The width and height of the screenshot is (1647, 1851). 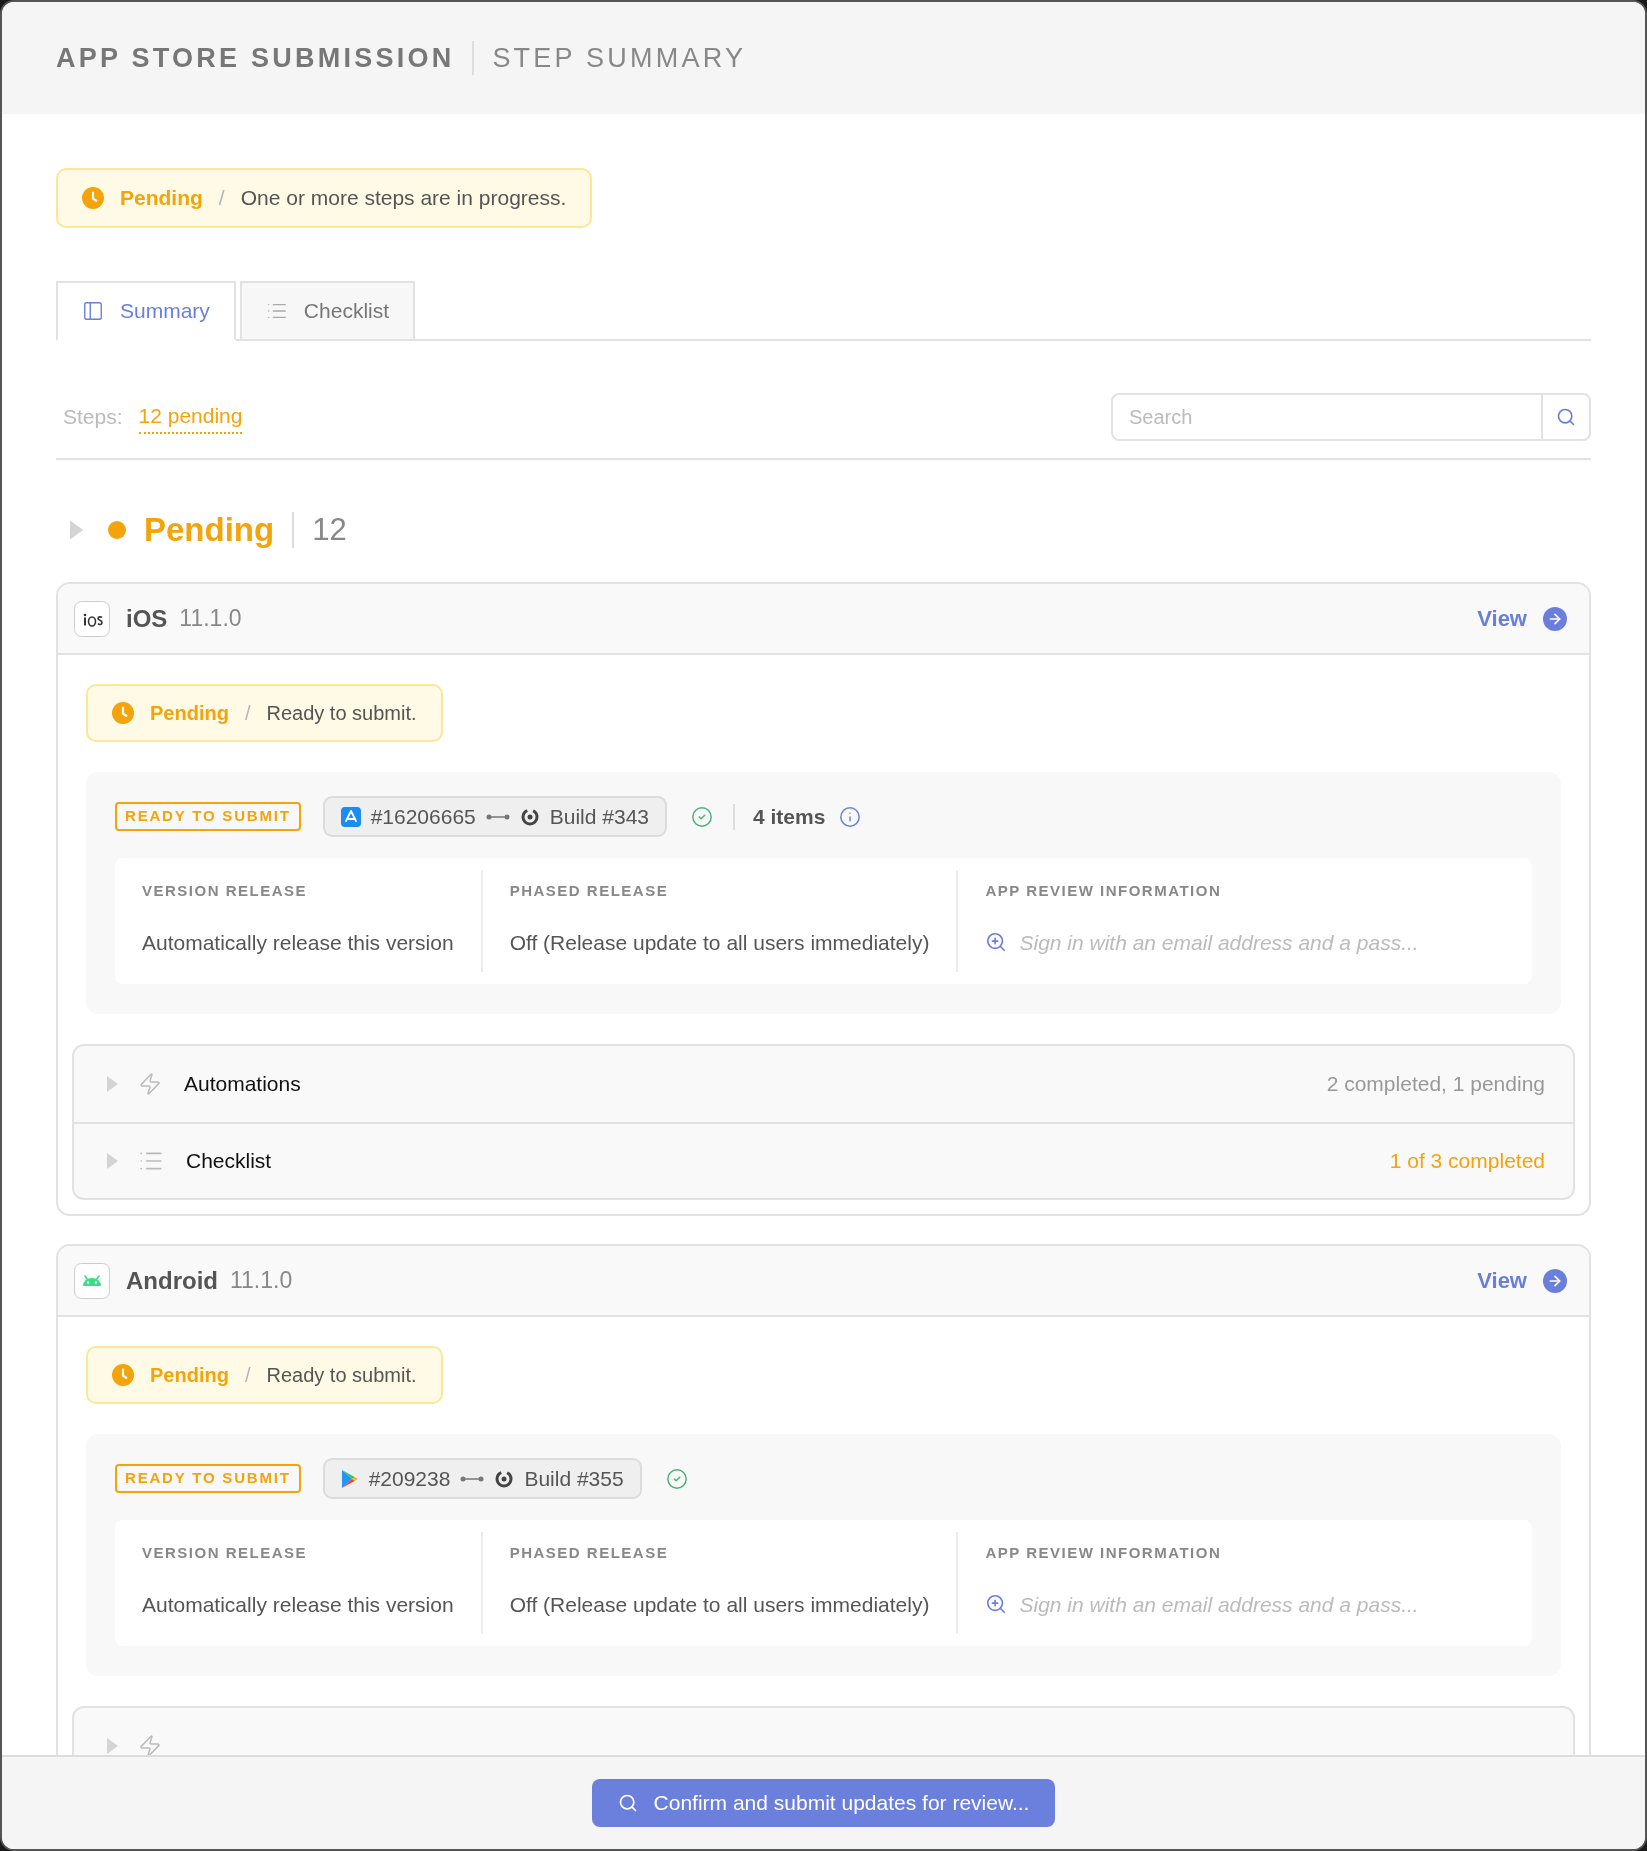 What do you see at coordinates (574, 1478) in the screenshot?
I see `build-number: Build #355` at bounding box center [574, 1478].